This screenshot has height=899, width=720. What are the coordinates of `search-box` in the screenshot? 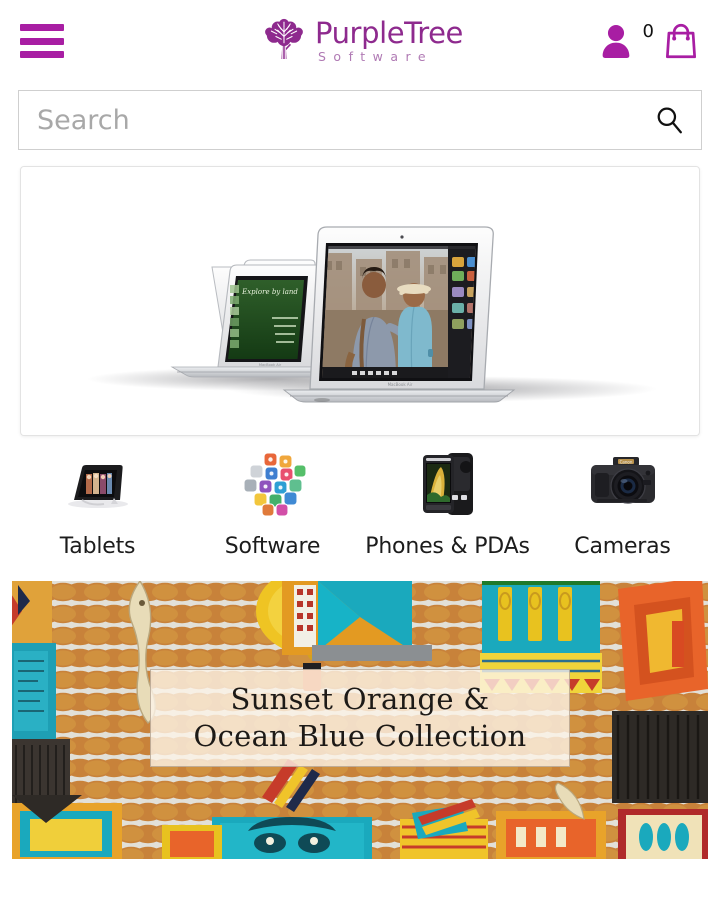 It's located at (360, 120).